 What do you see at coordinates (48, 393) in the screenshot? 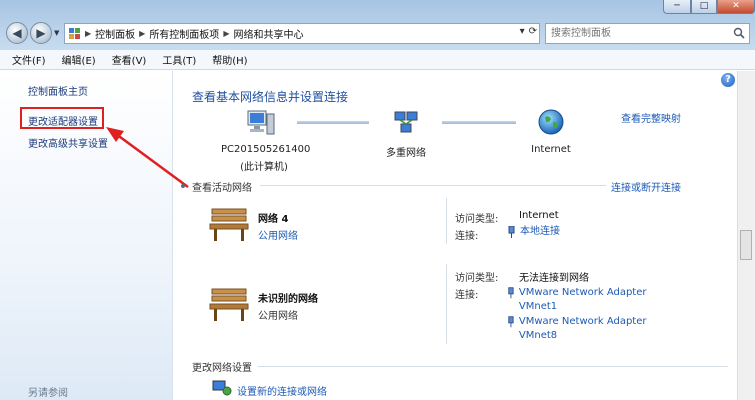
I see `see-also-heading: 另请参阅` at bounding box center [48, 393].